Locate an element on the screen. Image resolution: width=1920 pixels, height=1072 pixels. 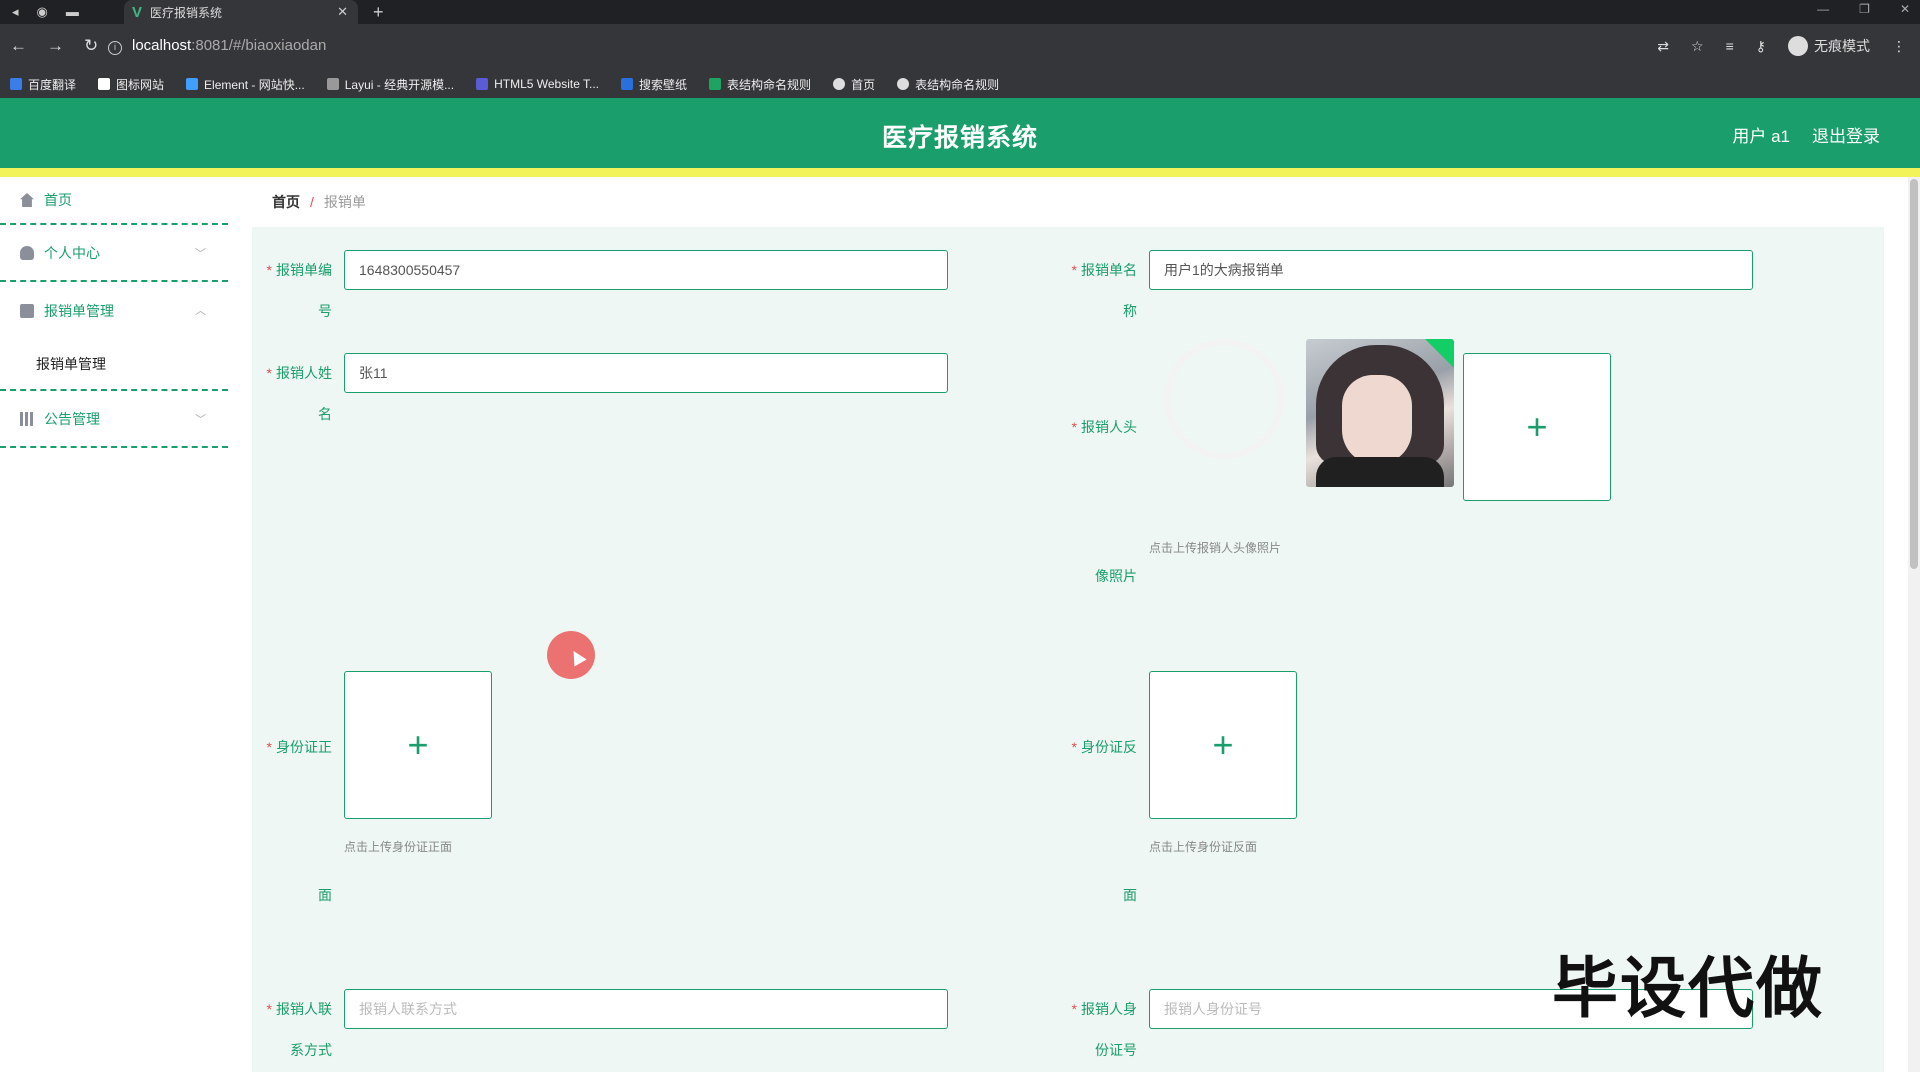
menu-icon: ⋮ is located at coordinates (1899, 46).